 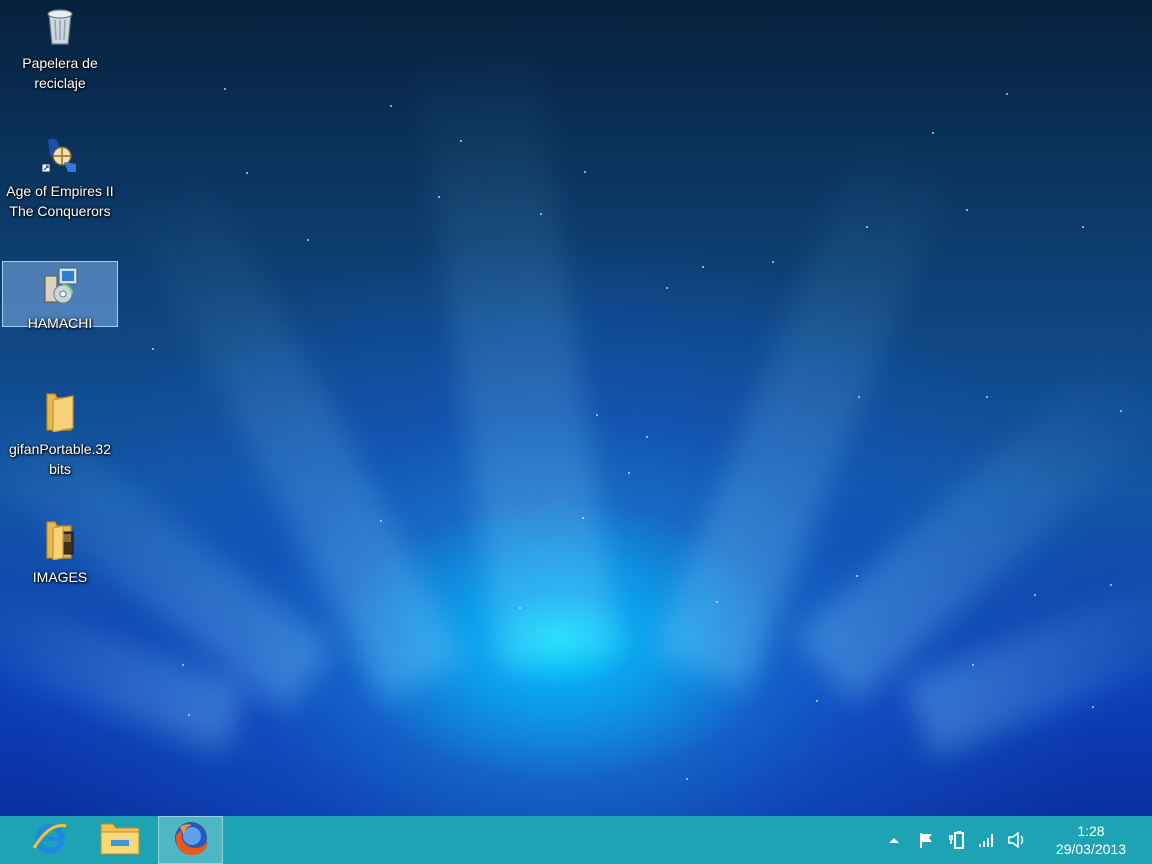 What do you see at coordinates (986, 840) in the screenshot?
I see `network-signal-icon` at bounding box center [986, 840].